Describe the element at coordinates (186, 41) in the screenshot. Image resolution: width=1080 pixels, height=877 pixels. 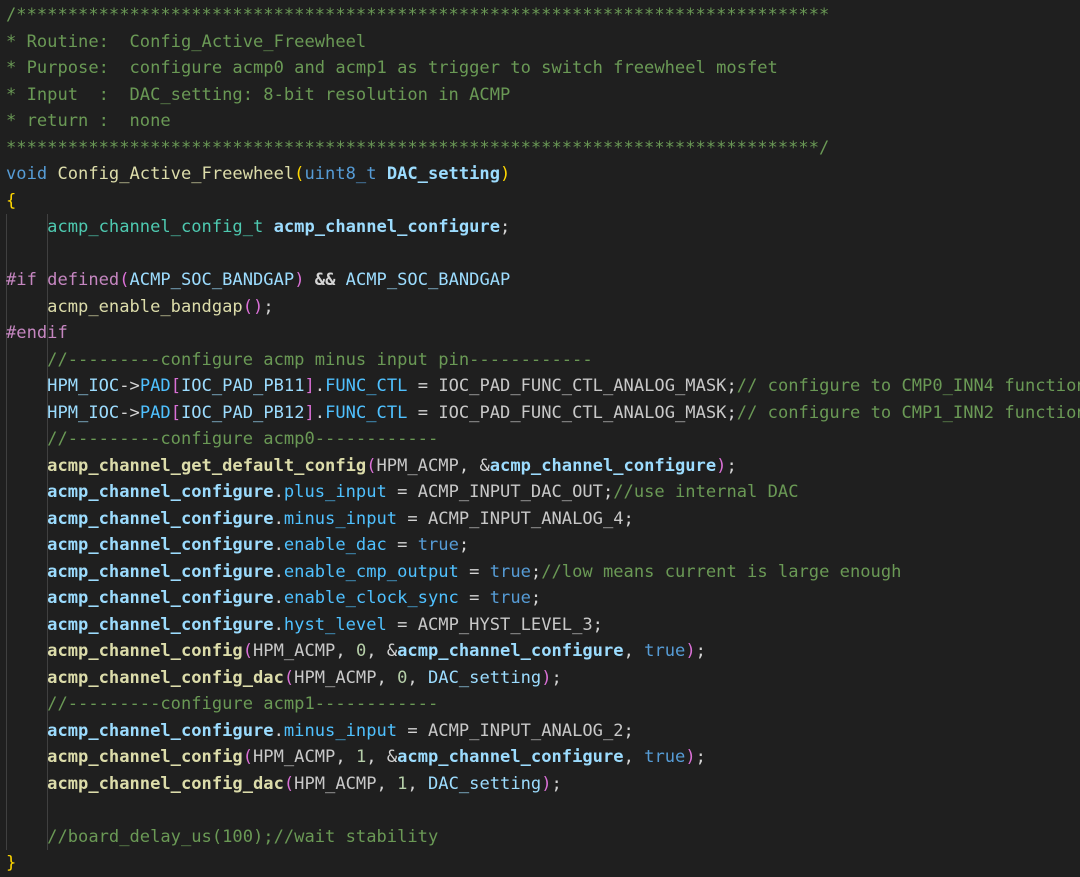
I see `code-token: * Routine: Config_Active_Freewheel` at that location.